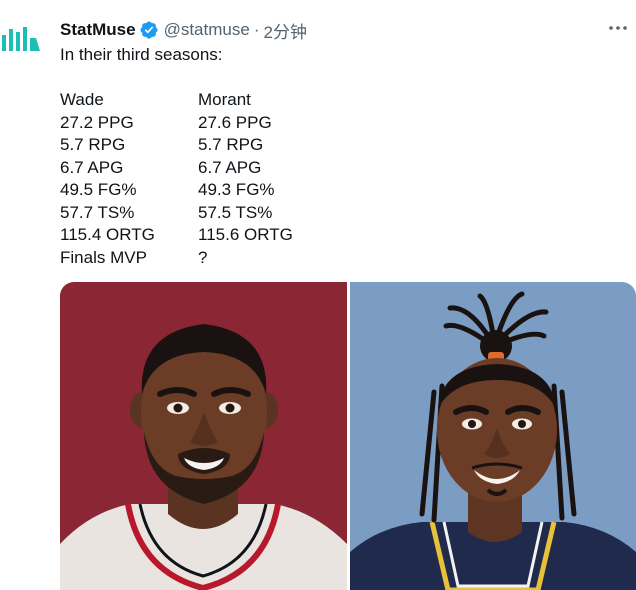 The width and height of the screenshot is (636, 590). I want to click on stat-row: Finals MVP?, so click(220, 258).